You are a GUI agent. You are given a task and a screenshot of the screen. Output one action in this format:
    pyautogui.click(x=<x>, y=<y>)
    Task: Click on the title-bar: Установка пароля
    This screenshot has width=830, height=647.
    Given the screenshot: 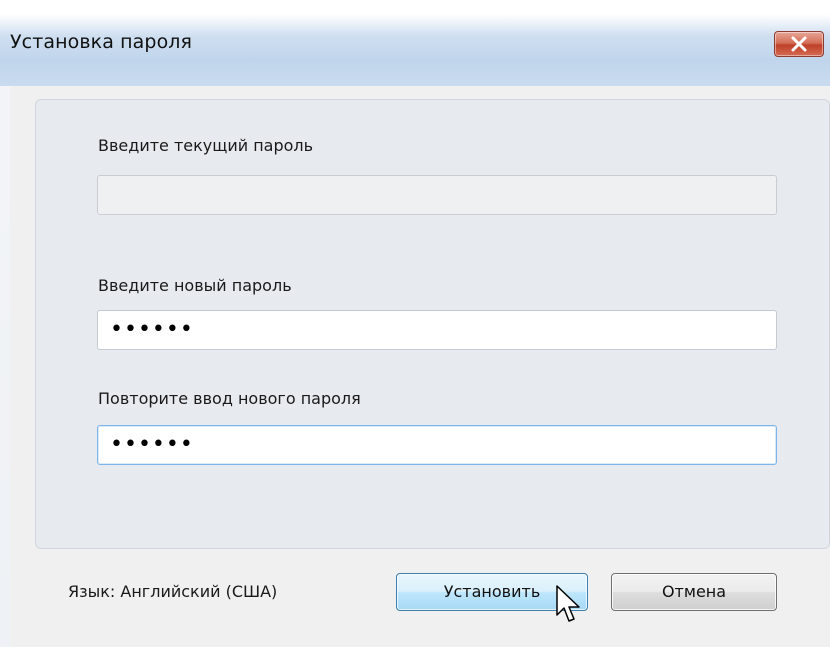 What is the action you would take?
    pyautogui.click(x=415, y=43)
    